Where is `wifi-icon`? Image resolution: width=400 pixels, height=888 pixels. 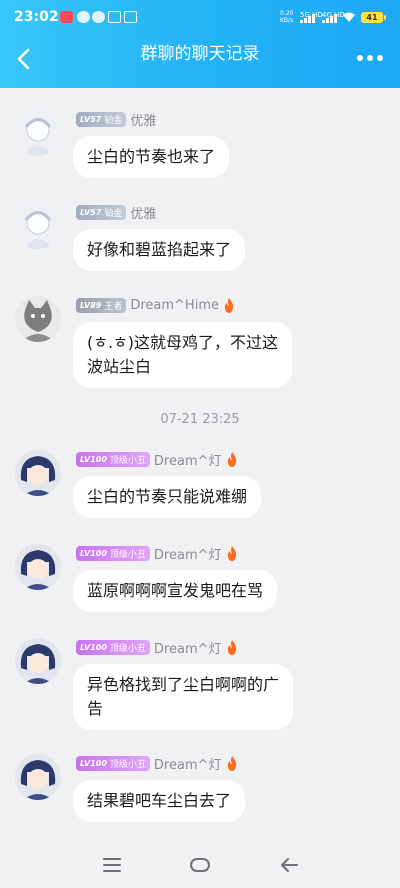 wifi-icon is located at coordinates (349, 17).